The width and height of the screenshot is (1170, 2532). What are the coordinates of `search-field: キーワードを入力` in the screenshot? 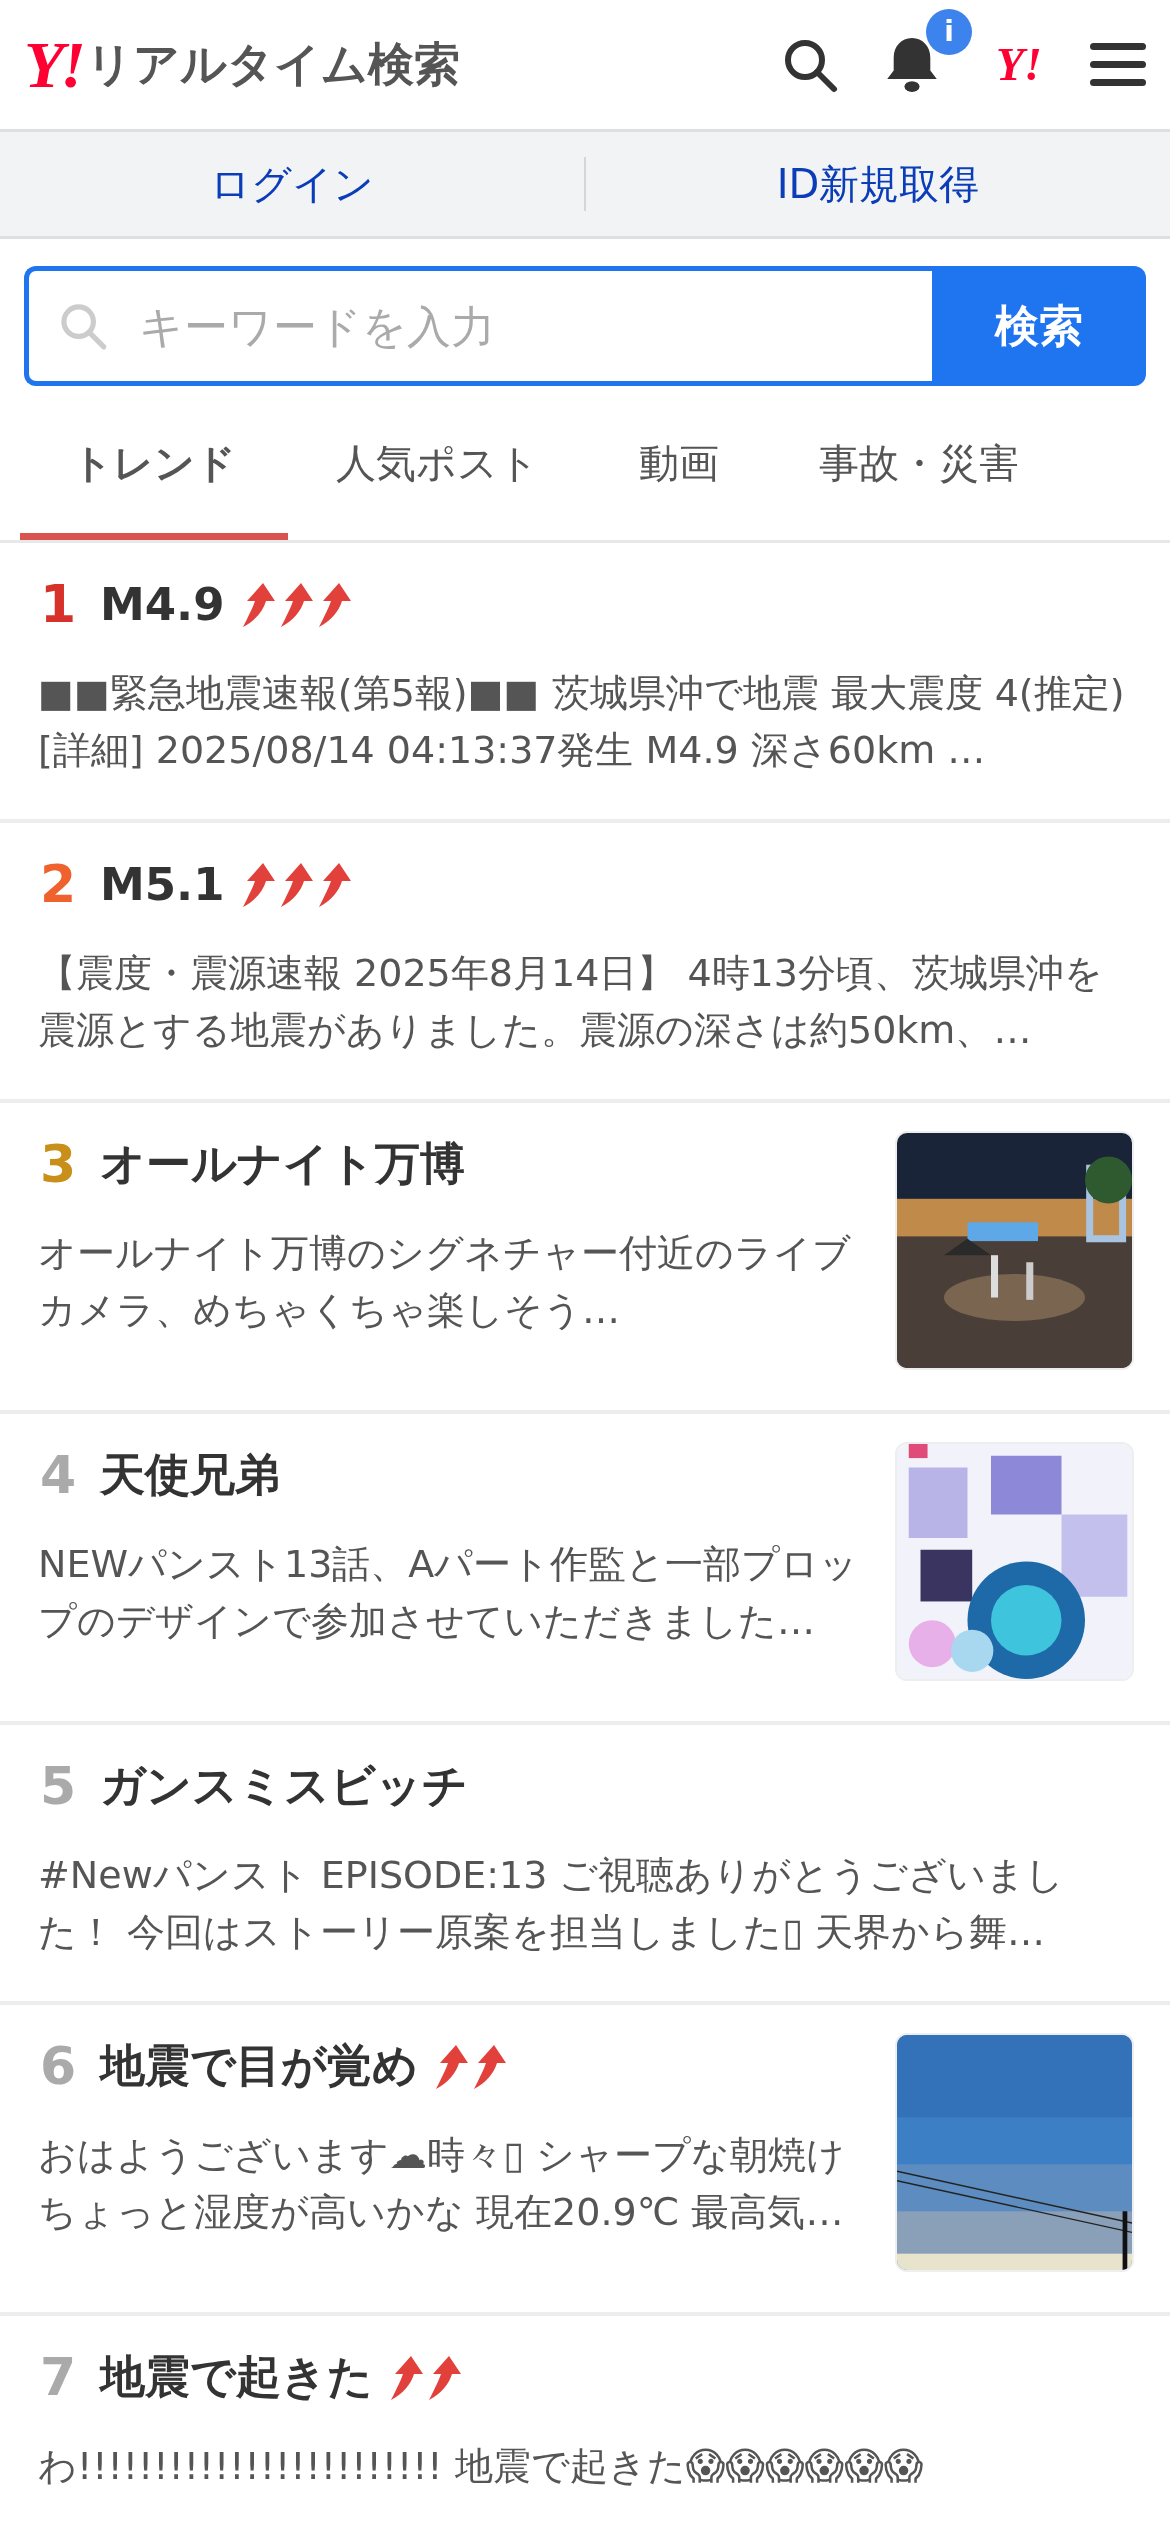 It's located at (478, 326).